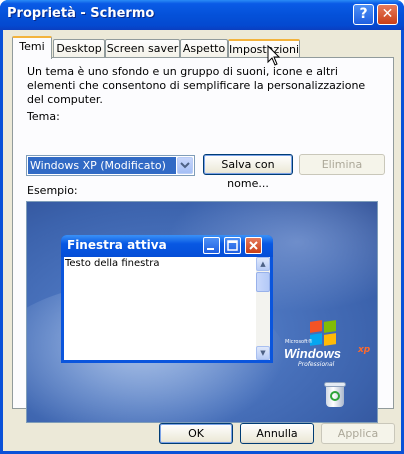  What do you see at coordinates (52, 190) in the screenshot?
I see `sample-label: Esempio:` at bounding box center [52, 190].